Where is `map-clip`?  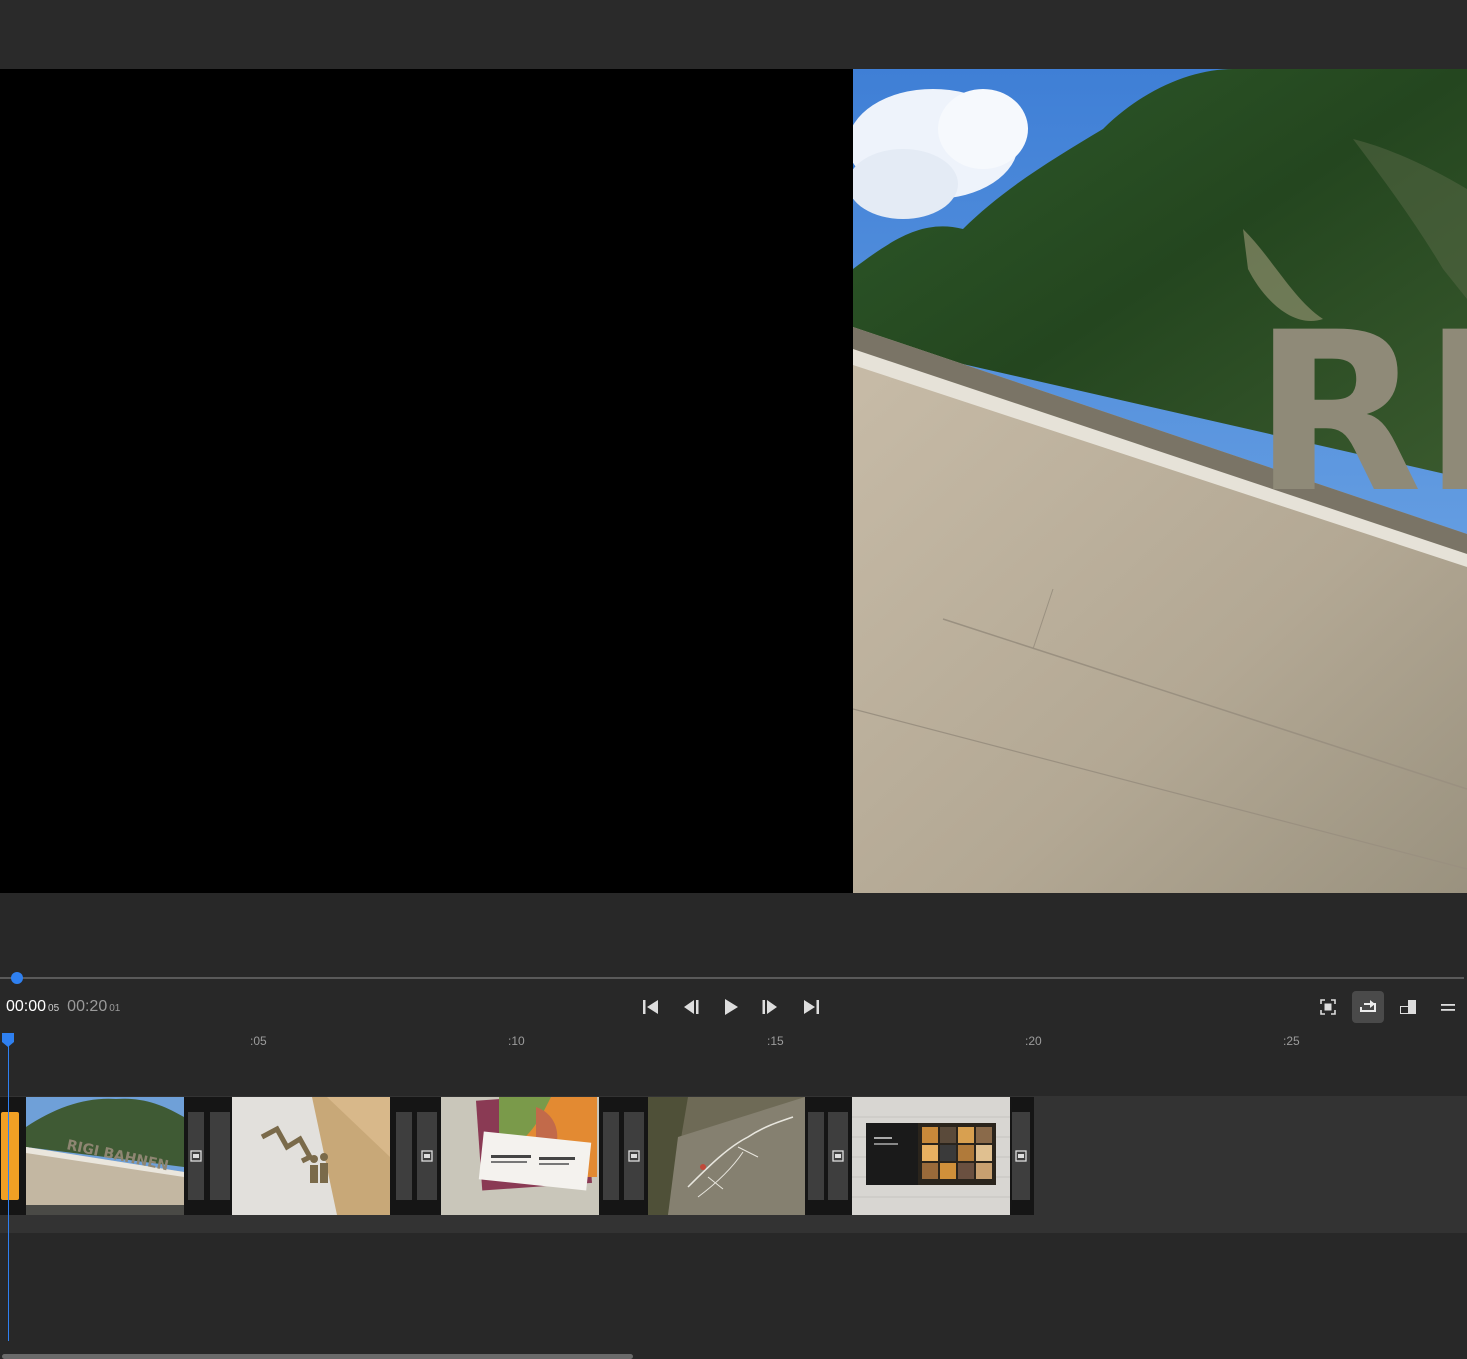 map-clip is located at coordinates (726, 1156).